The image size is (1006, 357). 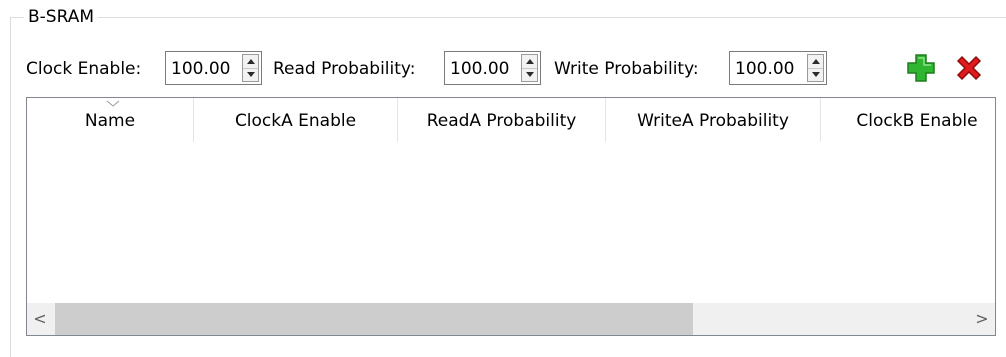 I want to click on clock-enable-spinbox: 100.00, so click(x=213, y=68).